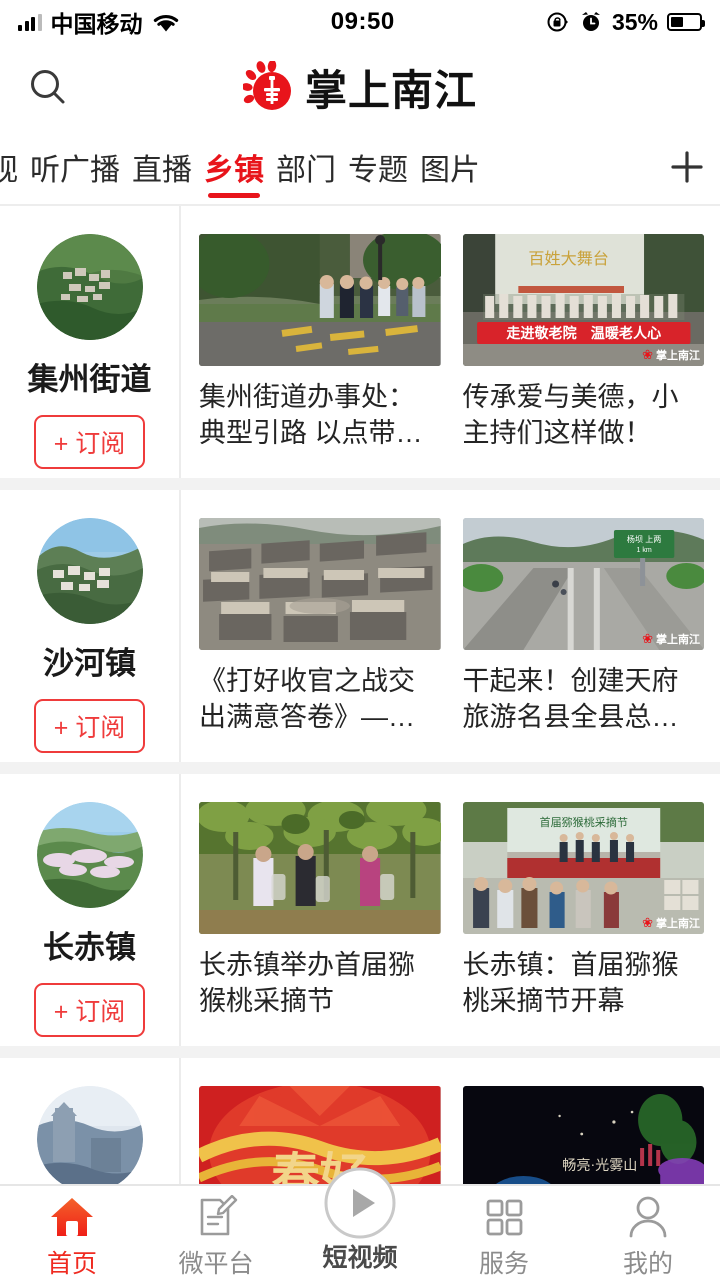  I want to click on article-card: 杨坝 上两 1 km ❀ 掌上南江 干起来！创建天府旅游名县全县总动, so click(583, 640).